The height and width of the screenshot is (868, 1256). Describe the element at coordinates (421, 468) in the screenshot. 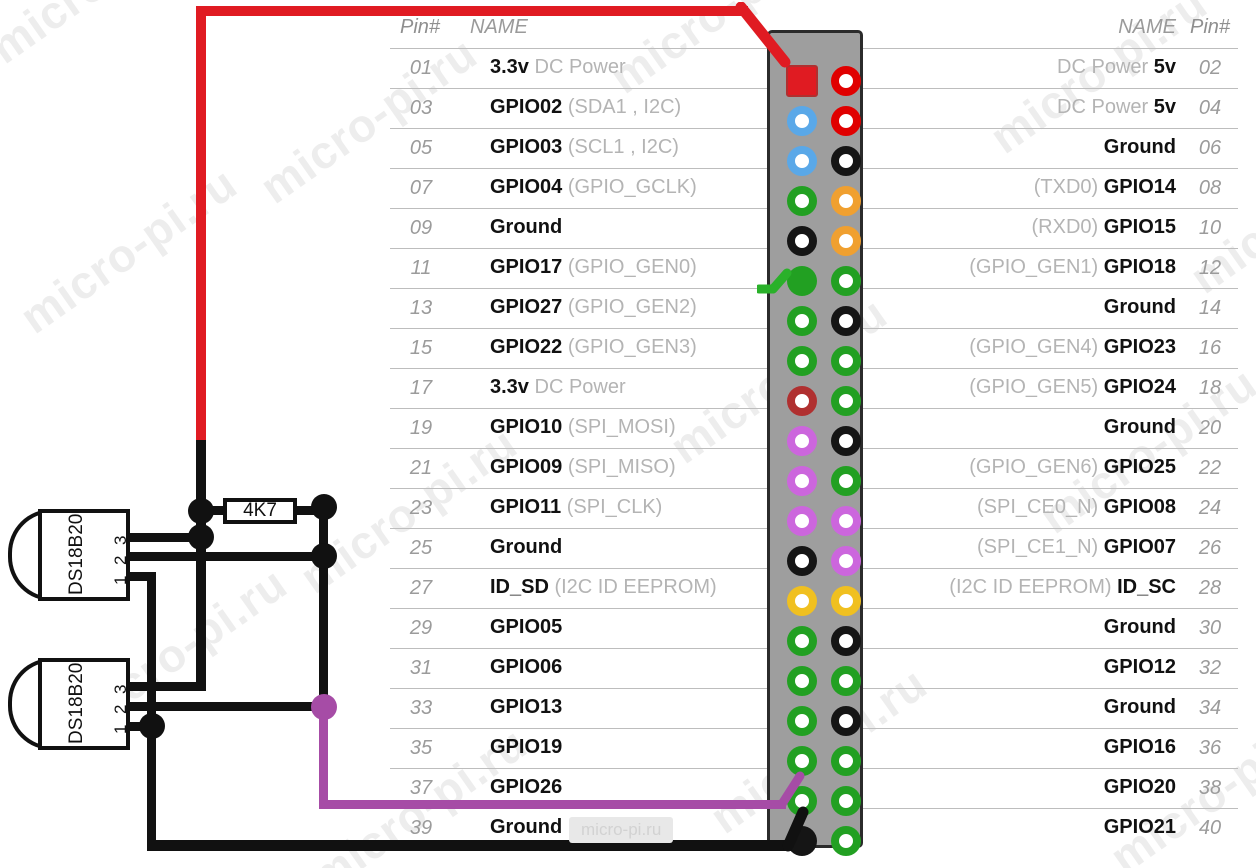

I see `pin-number-left: 21` at that location.